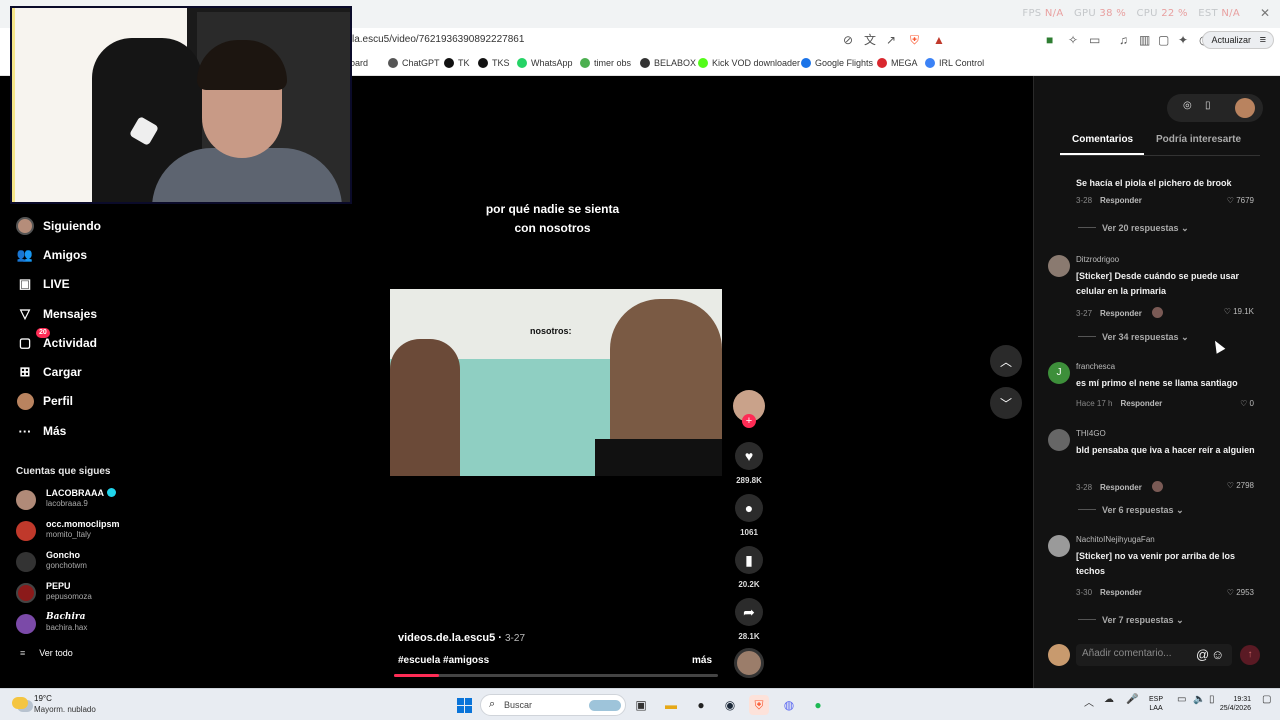  I want to click on video-author: videos.de.la.escu5 · 3-27, so click(461, 638).